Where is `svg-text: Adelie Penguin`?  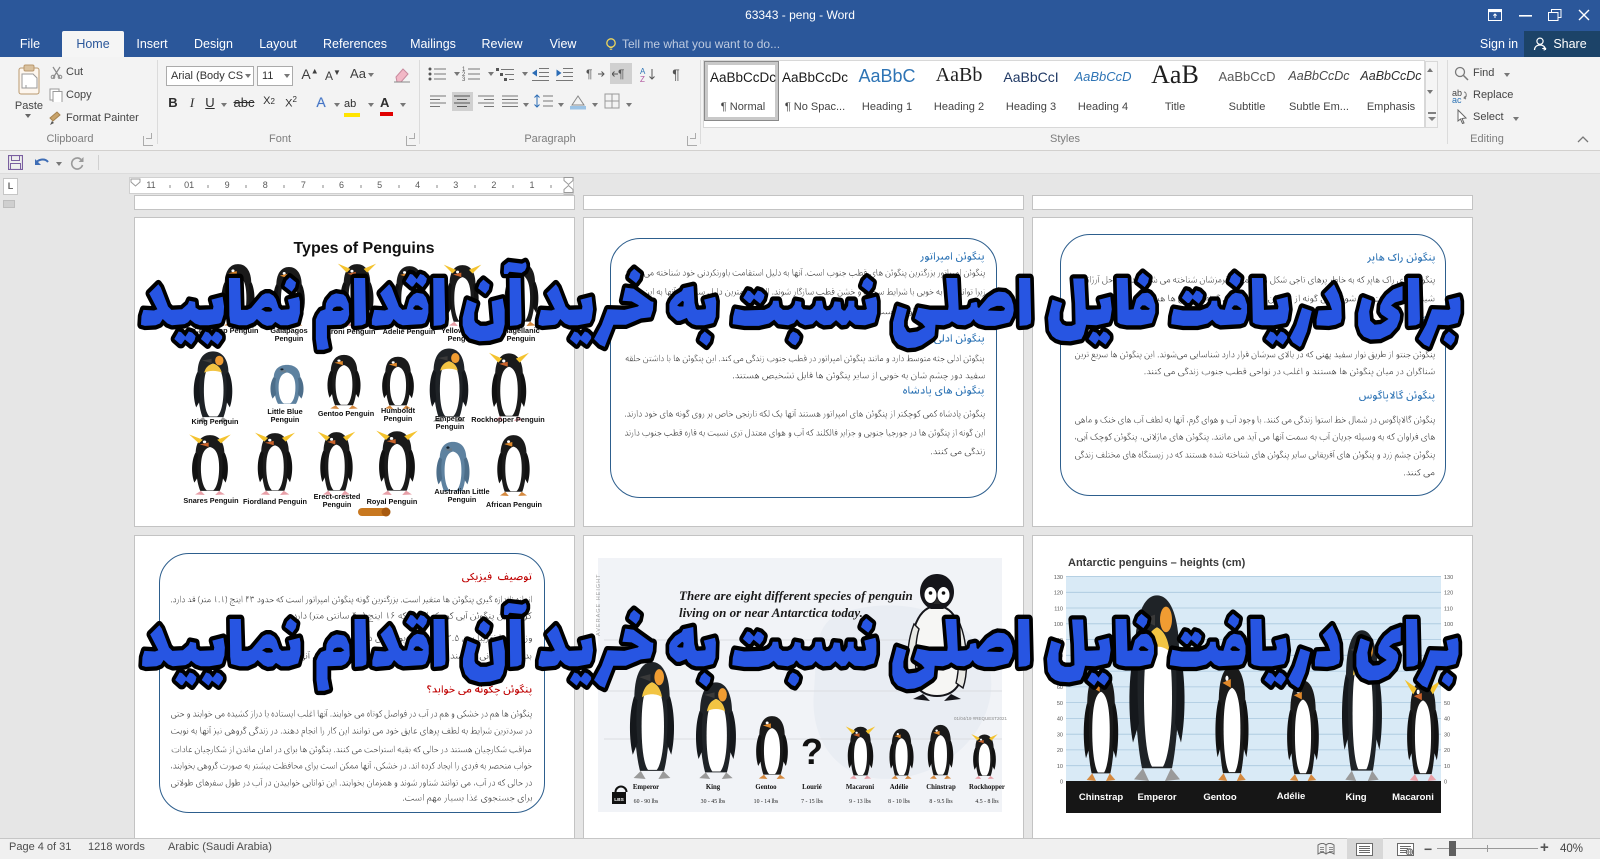 svg-text: Adelie Penguin is located at coordinates (409, 331).